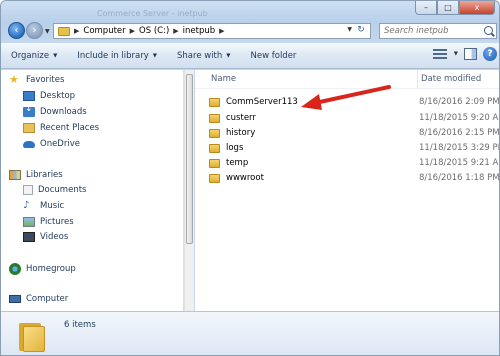 The height and width of the screenshot is (356, 500). I want to click on nav-favorites: ★ Favorites, so click(37, 79).